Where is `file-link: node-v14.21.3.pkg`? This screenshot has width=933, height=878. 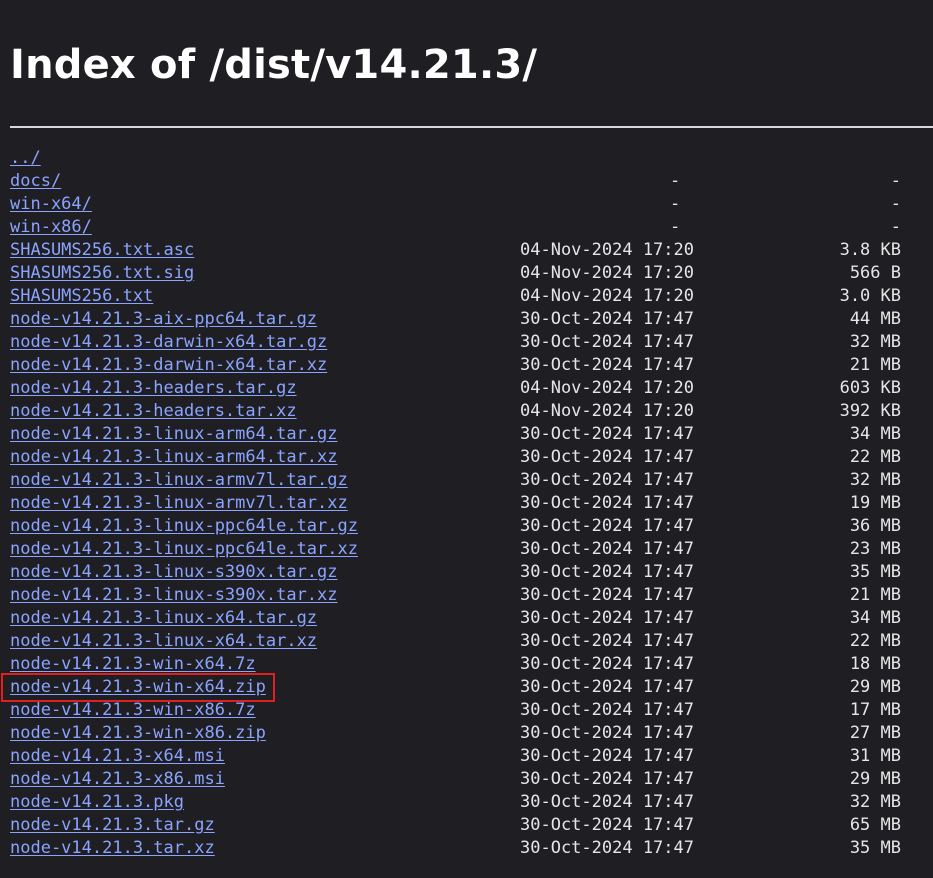
file-link: node-v14.21.3.pkg is located at coordinates (97, 802).